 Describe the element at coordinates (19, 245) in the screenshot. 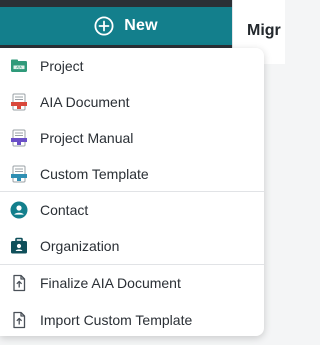

I see `organization-icon` at that location.